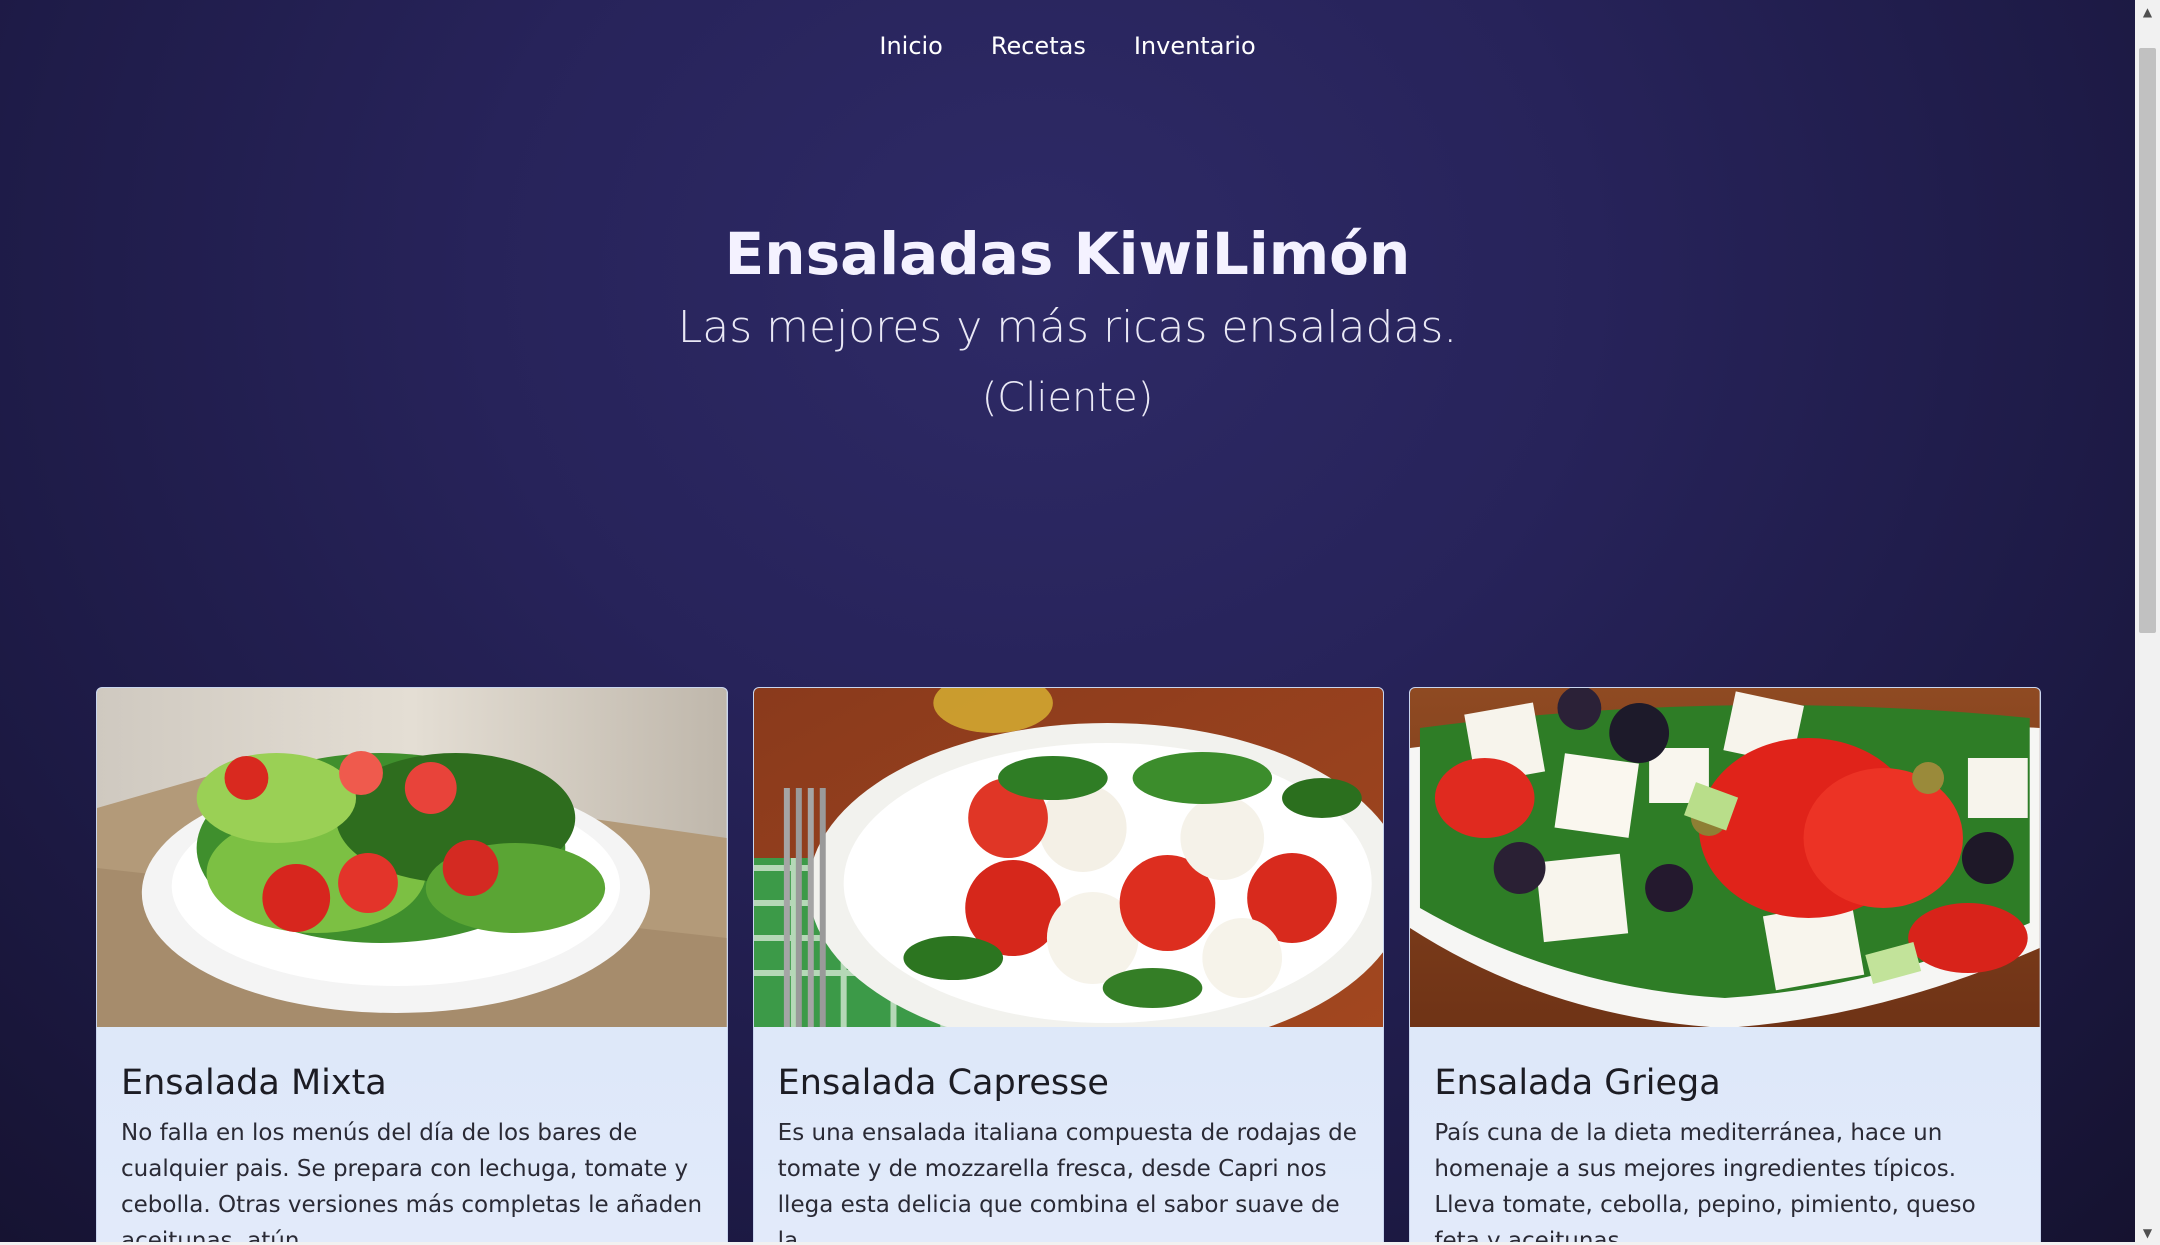 The height and width of the screenshot is (1245, 2160). I want to click on page-title: Ensaladas KiwiLimón, so click(1067, 254).